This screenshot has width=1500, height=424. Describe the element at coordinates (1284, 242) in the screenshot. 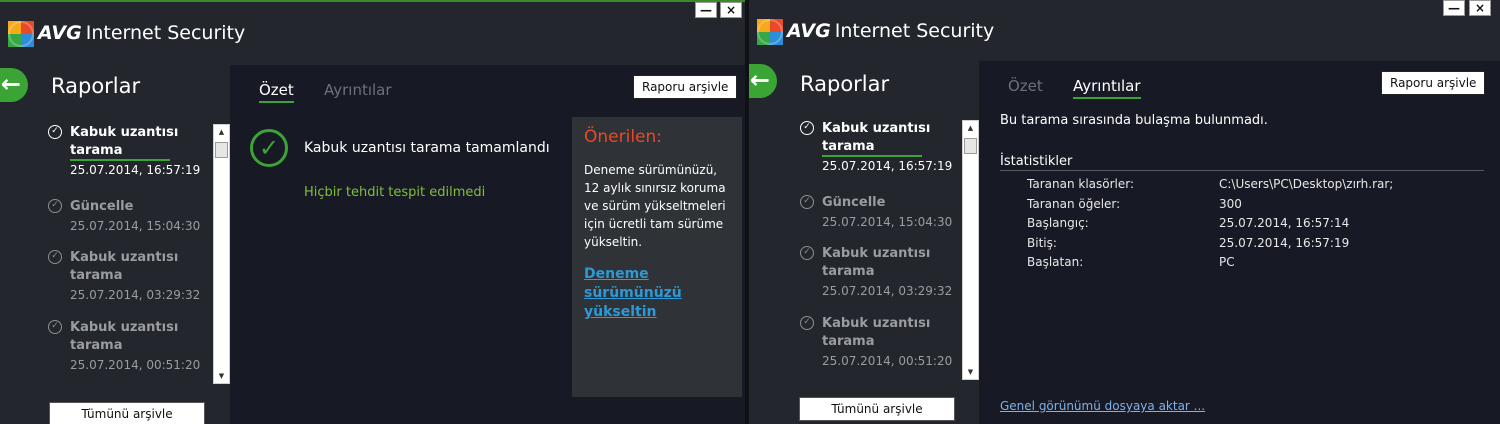

I see `stat-value: 25.07.2014, 16:57:19` at that location.